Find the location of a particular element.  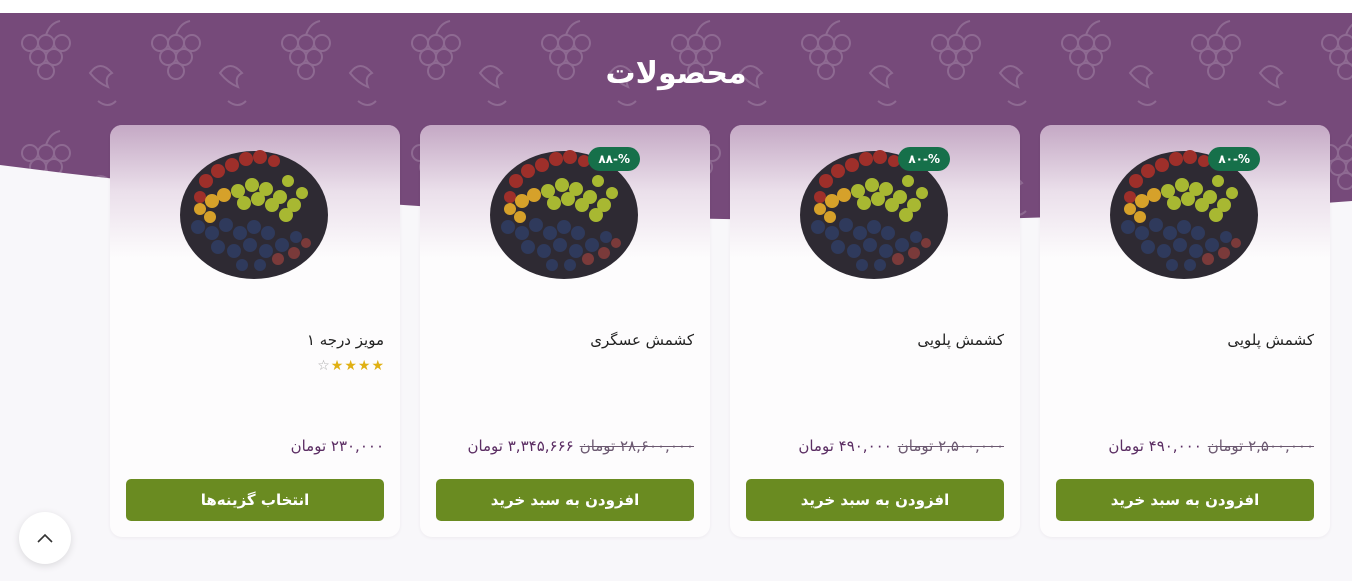

price-current: ۳,۳۴۵,۶۶۶ تومان is located at coordinates (520, 446).